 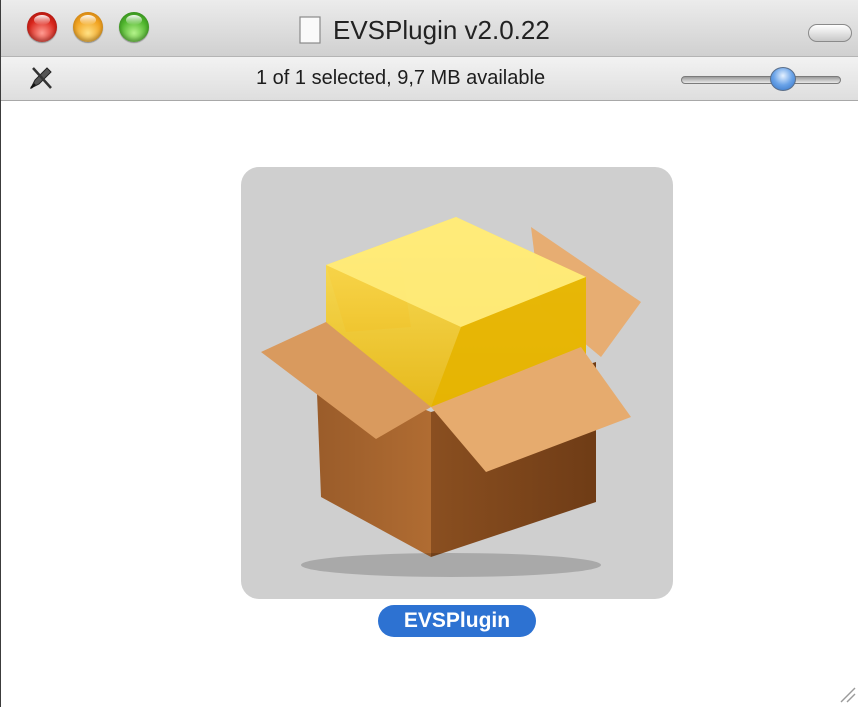 I want to click on document-icon, so click(x=310, y=30).